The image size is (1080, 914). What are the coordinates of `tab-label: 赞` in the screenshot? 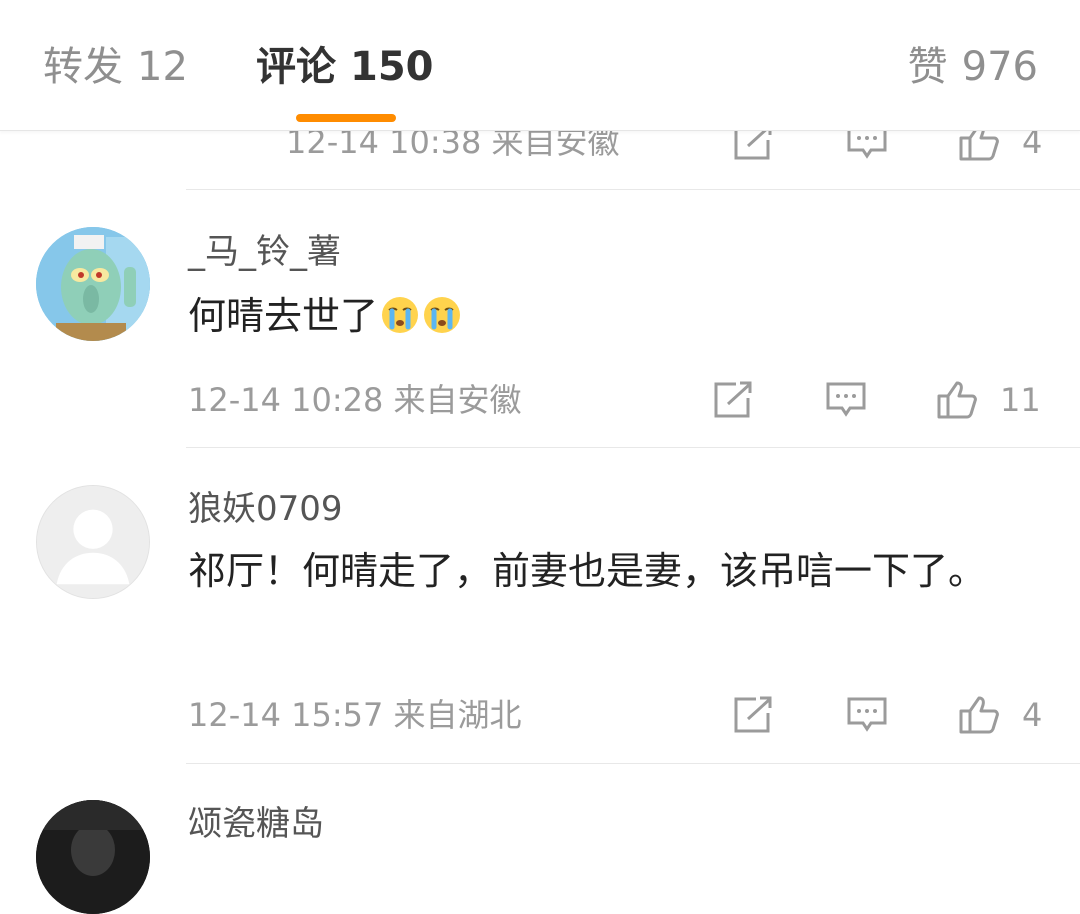 It's located at (927, 67).